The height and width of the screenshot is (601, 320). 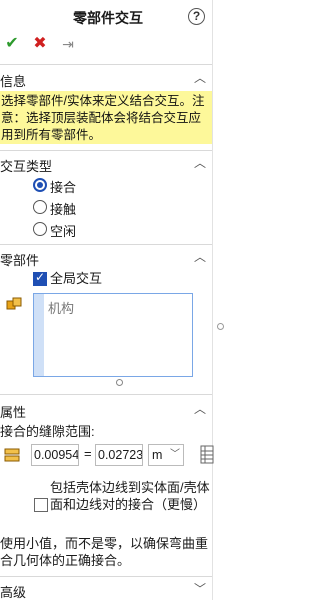 What do you see at coordinates (106, 590) in the screenshot?
I see `advanced-header: 高级 ﹀` at bounding box center [106, 590].